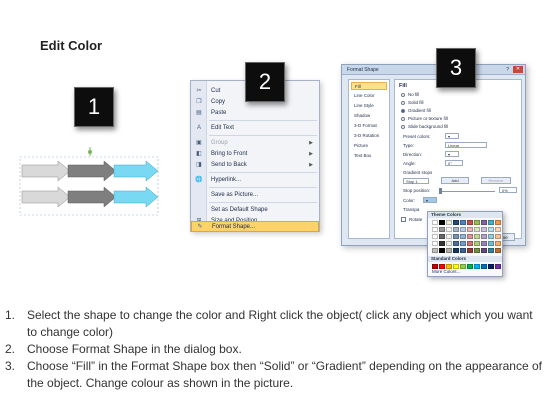 This screenshot has width=560, height=420. I want to click on help-icon: ?, so click(507, 70).